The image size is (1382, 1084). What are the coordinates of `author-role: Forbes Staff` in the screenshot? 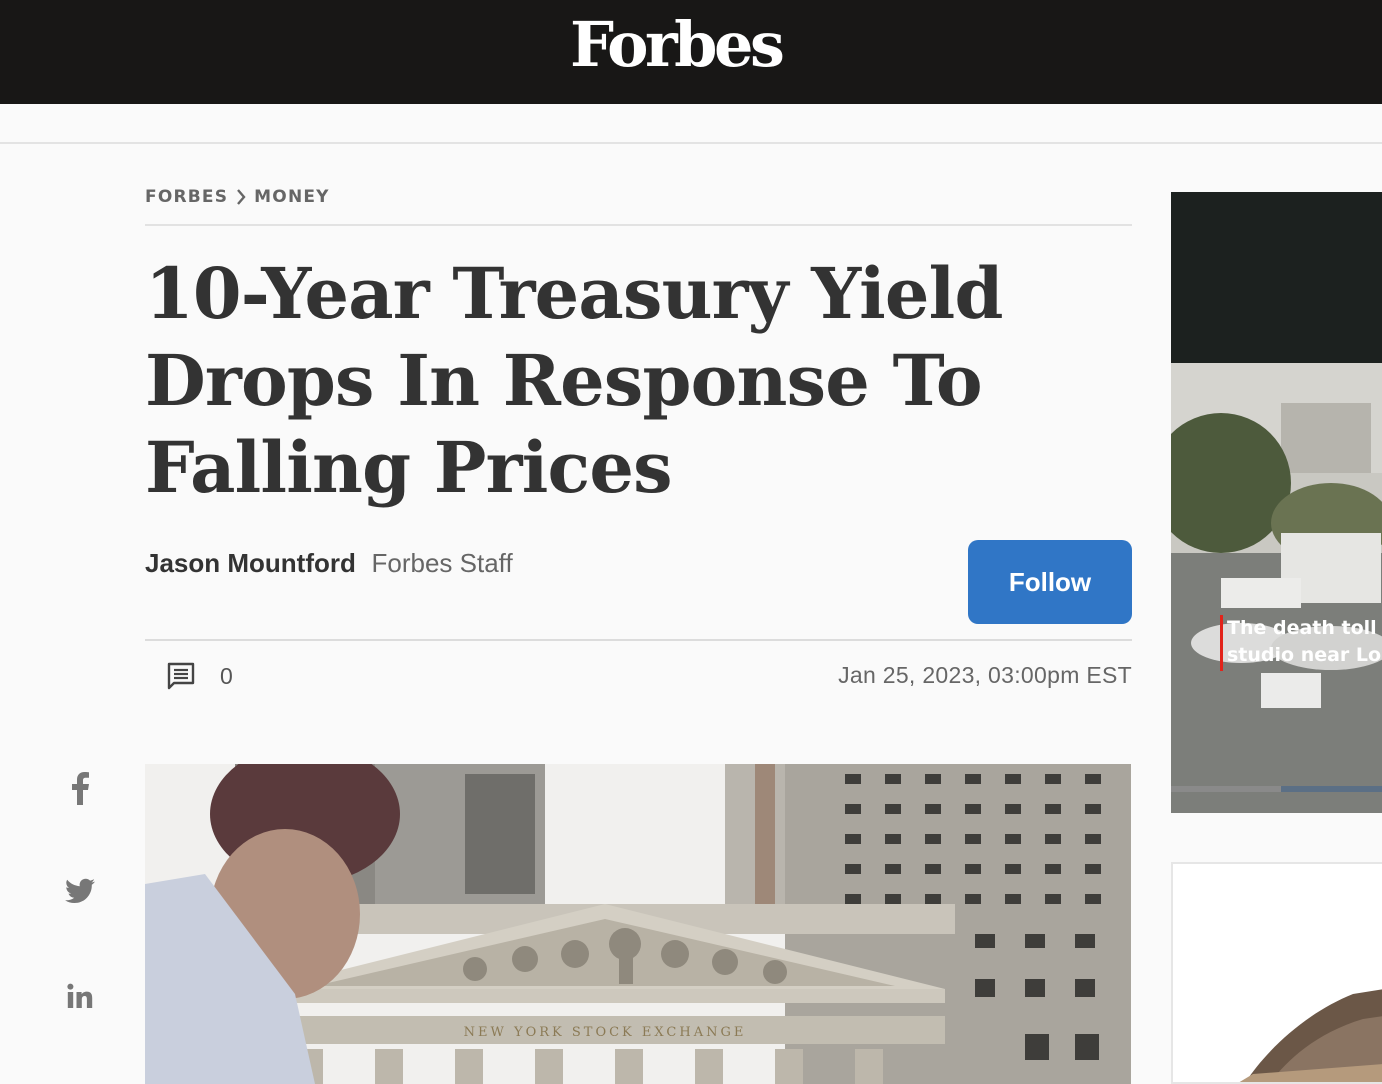 It's located at (442, 563).